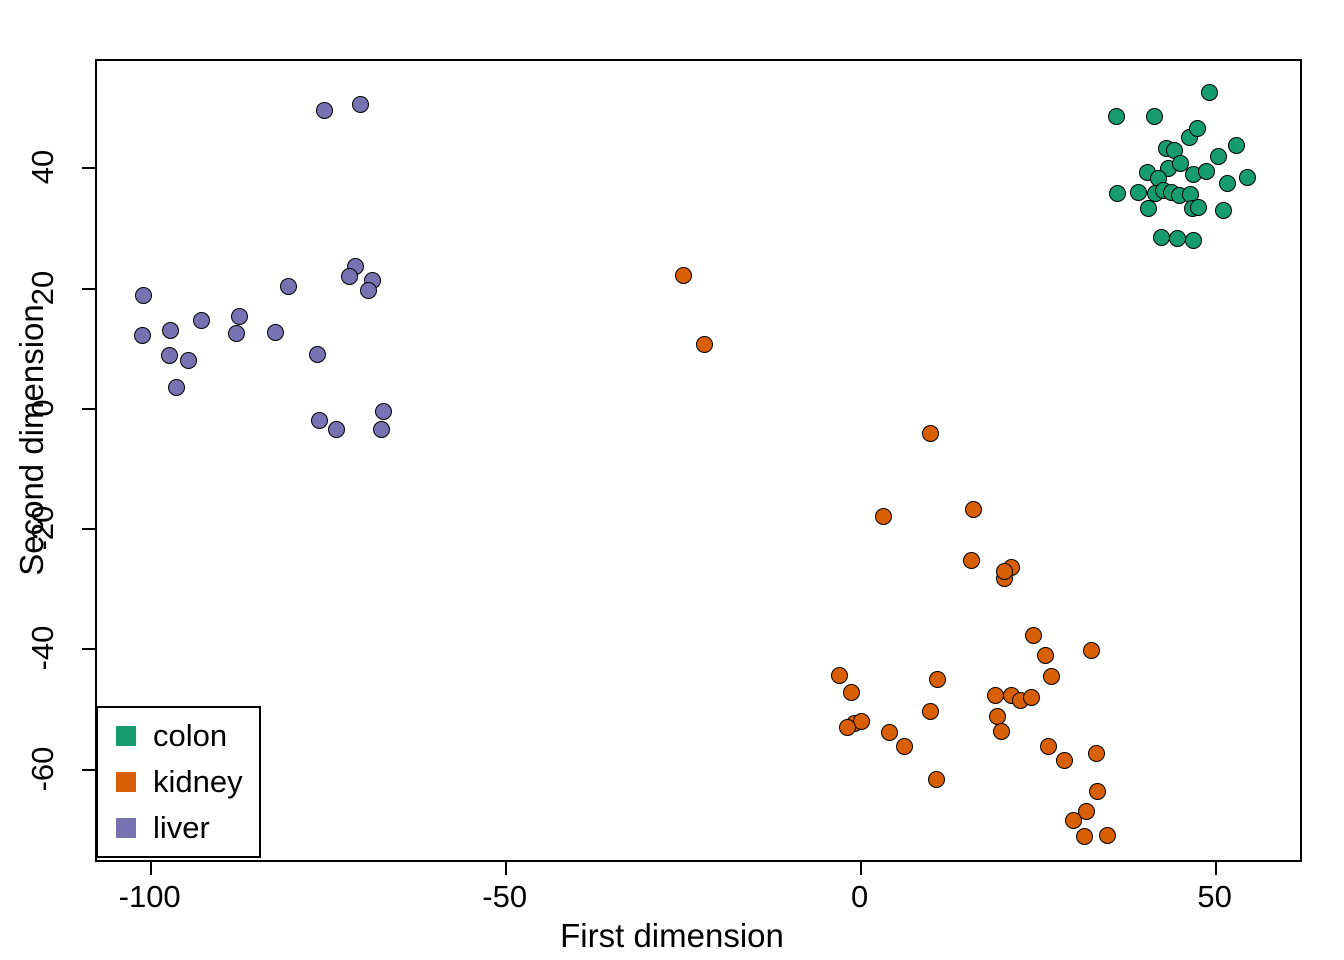  What do you see at coordinates (860, 896) in the screenshot?
I see `x-tick-label: 0` at bounding box center [860, 896].